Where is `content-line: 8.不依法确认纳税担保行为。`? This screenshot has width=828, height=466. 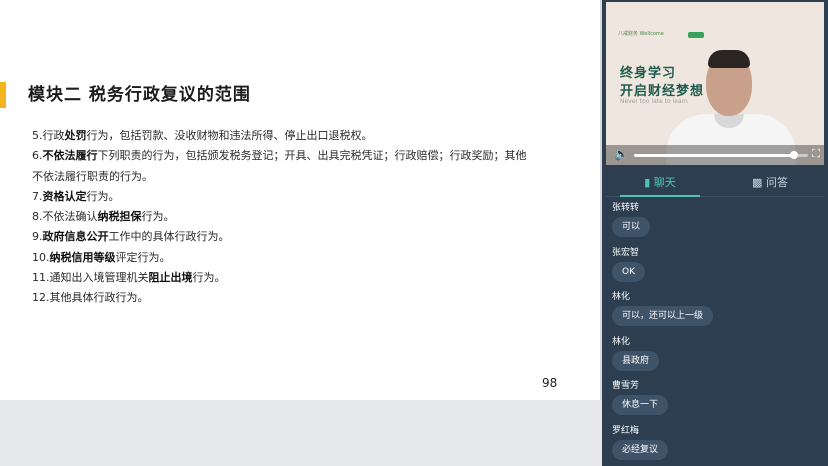 content-line: 8.不依法确认纳税担保行为。 is located at coordinates (292, 217).